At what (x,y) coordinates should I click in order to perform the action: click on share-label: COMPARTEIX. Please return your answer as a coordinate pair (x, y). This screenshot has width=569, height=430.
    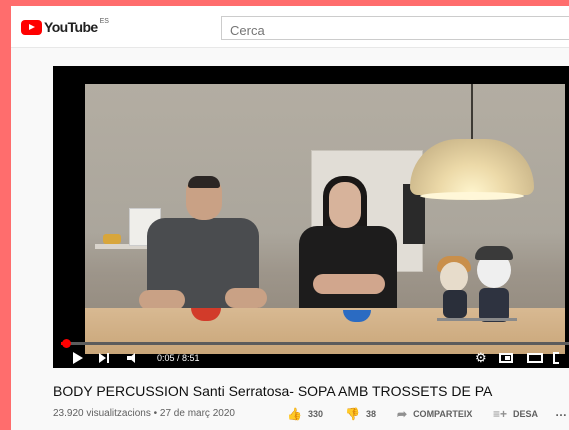
    Looking at the image, I should click on (443, 414).